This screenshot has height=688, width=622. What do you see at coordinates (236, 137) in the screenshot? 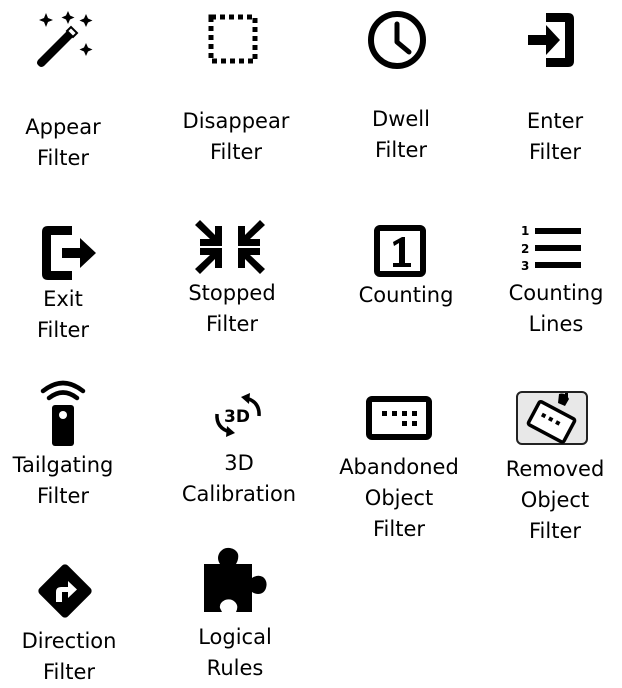
I see `tile-label: Disappear Filter` at bounding box center [236, 137].